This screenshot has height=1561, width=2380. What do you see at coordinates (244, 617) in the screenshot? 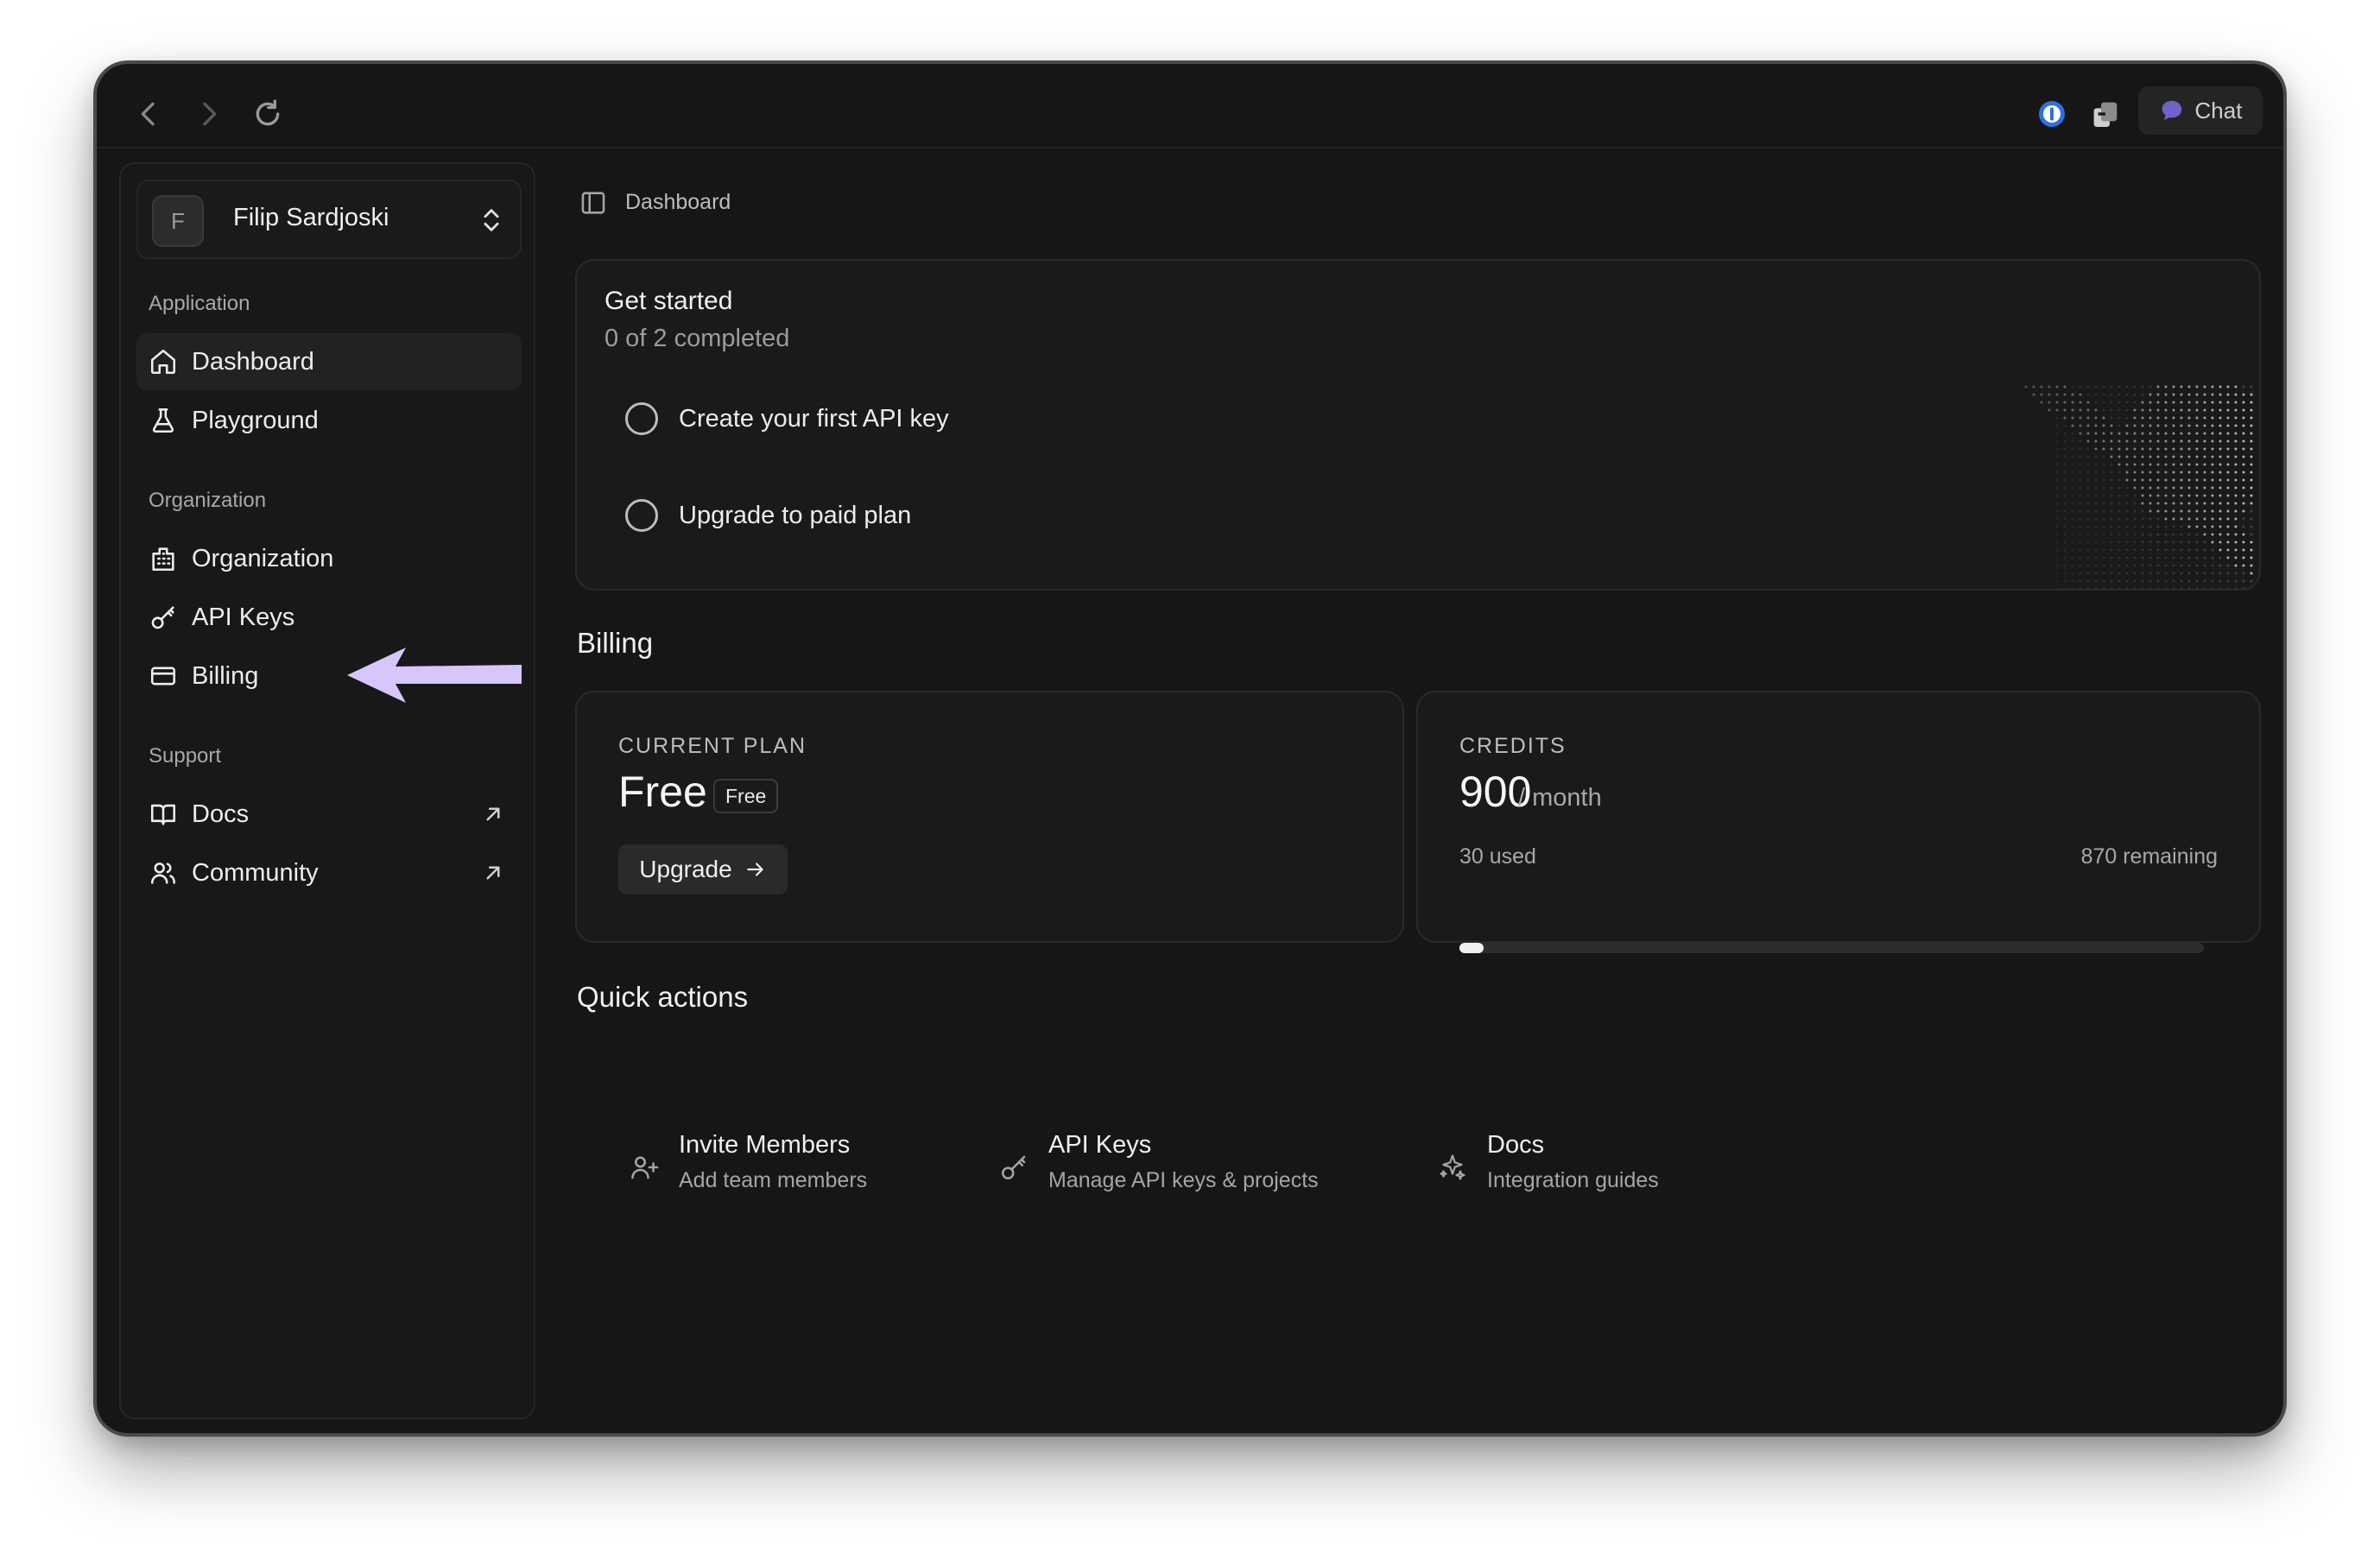
I see `sidebar-item-label: API Keys` at bounding box center [244, 617].